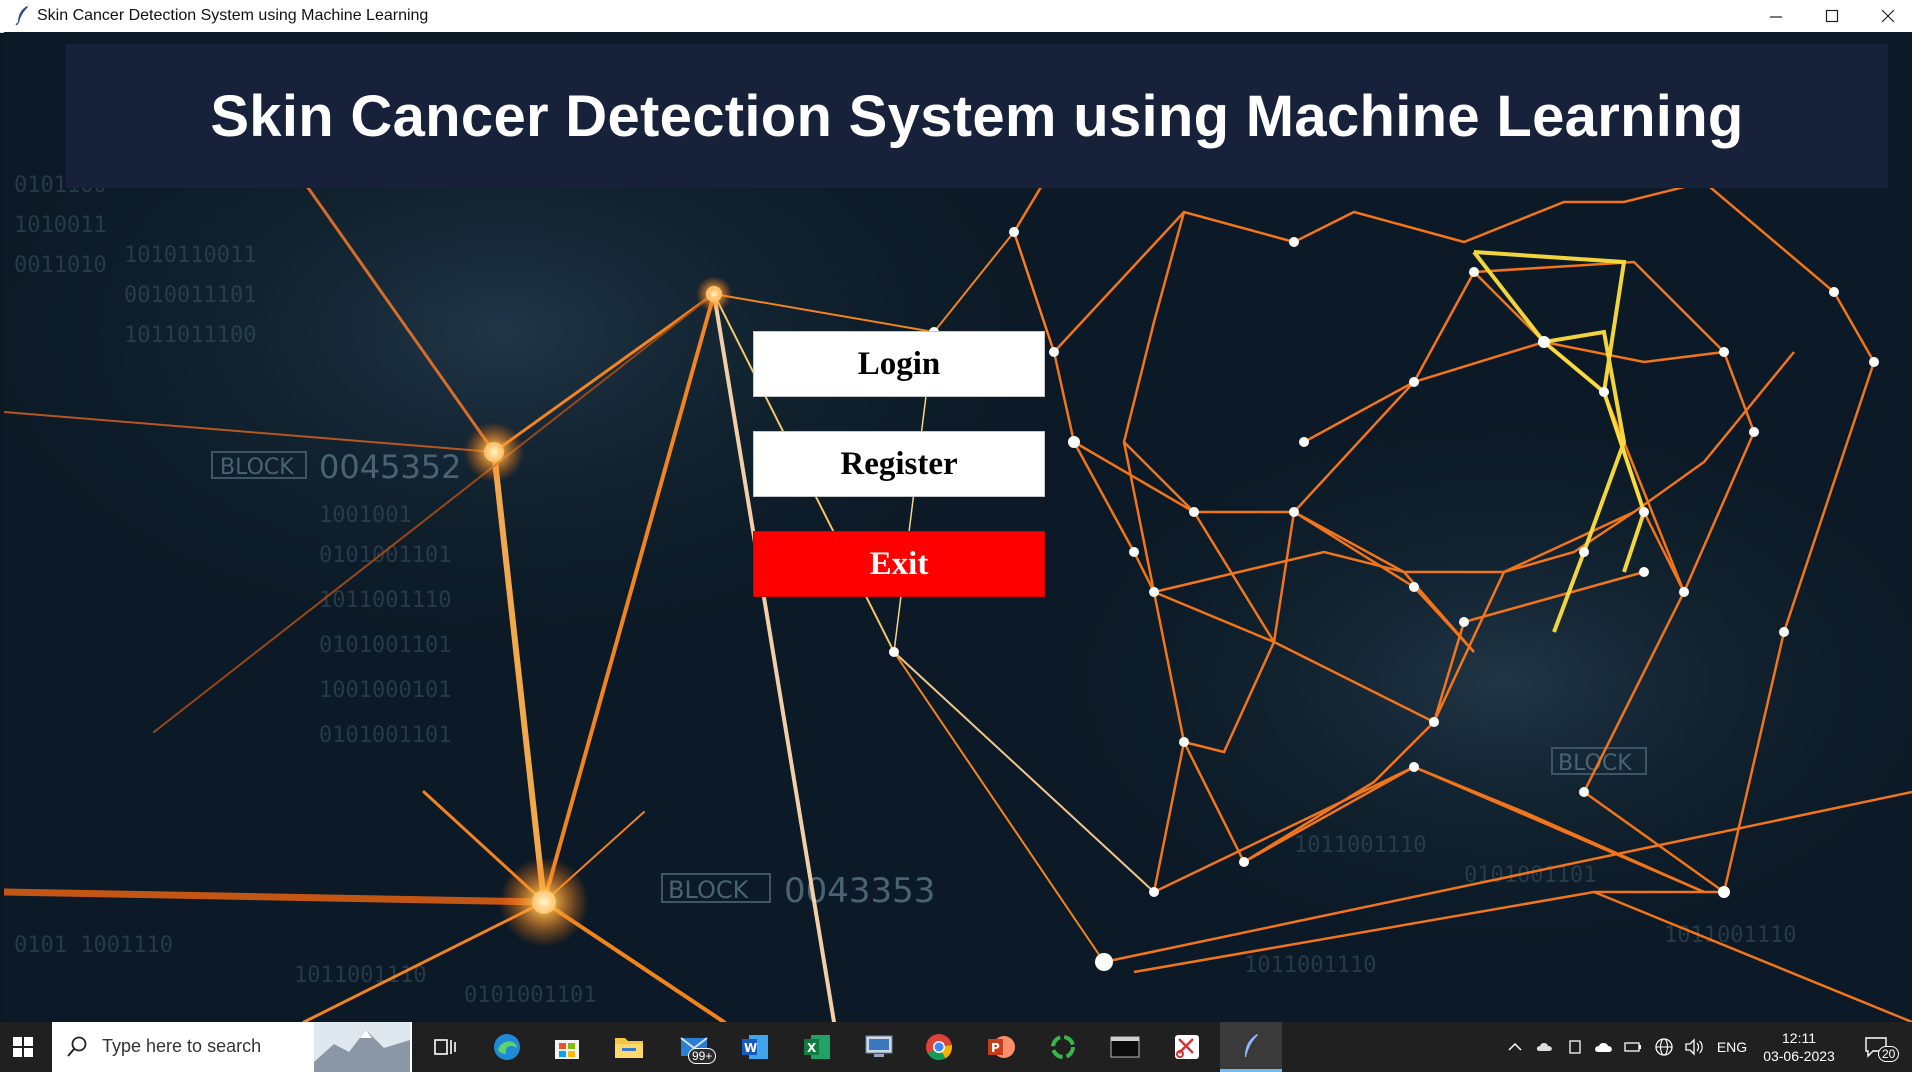 This screenshot has height=1072, width=1912. What do you see at coordinates (190, 335) in the screenshot?
I see `svg-text: 1011011100` at bounding box center [190, 335].